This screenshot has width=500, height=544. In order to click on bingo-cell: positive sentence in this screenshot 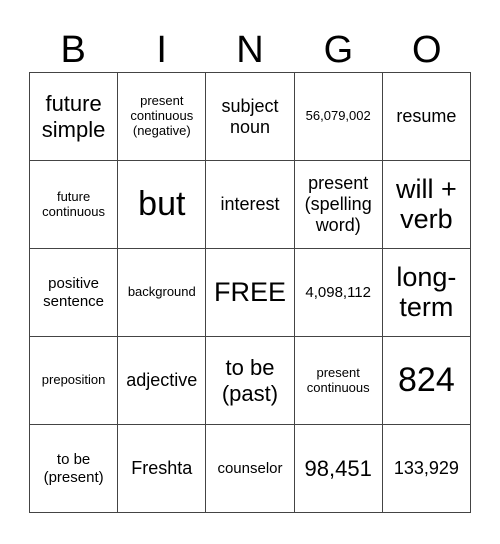, I will do `click(74, 293)`.